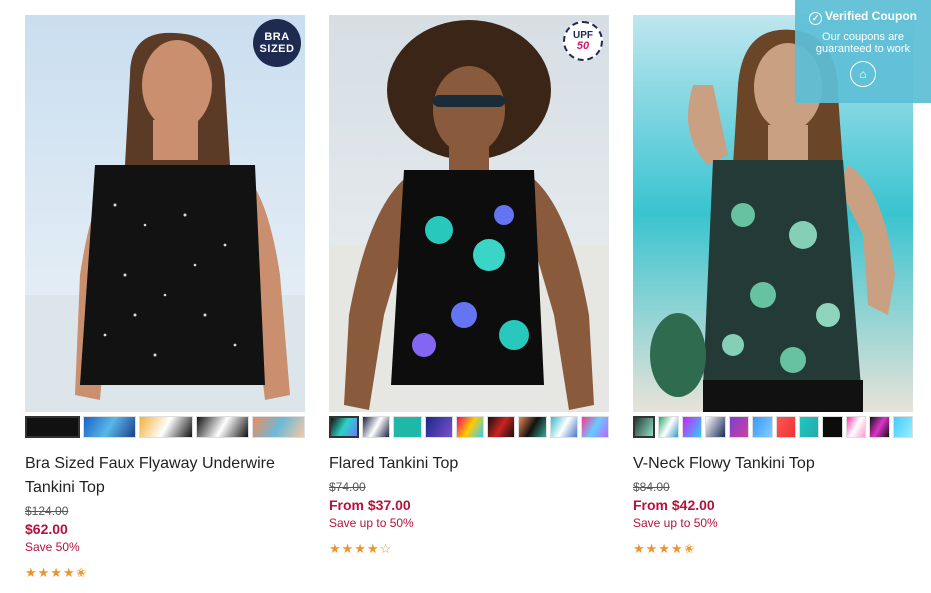  Describe the element at coordinates (347, 487) in the screenshot. I see `original-price: $74.00` at that location.